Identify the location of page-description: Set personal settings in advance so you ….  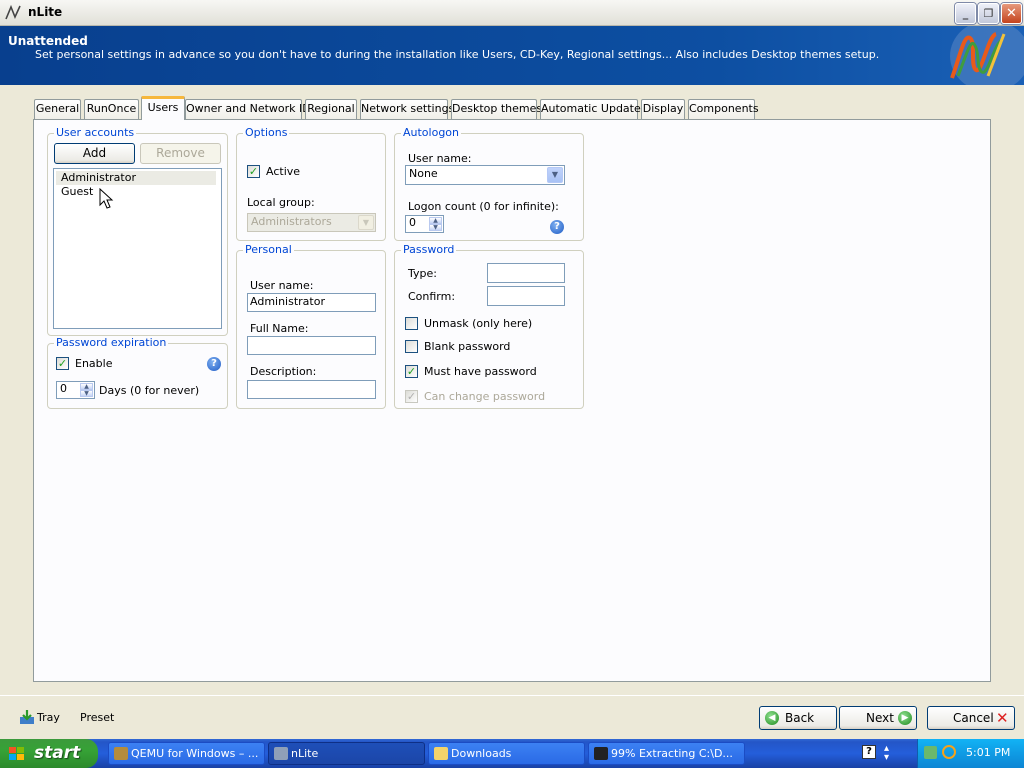
(457, 54).